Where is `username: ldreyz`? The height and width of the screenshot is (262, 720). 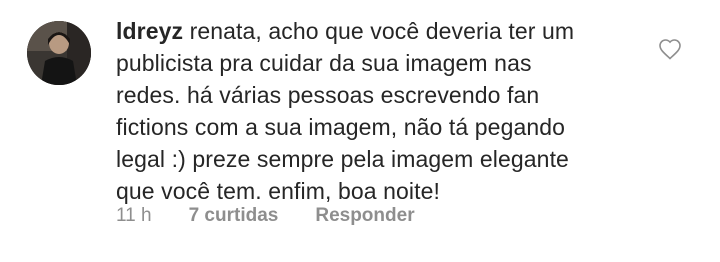 username: ldreyz is located at coordinates (149, 31).